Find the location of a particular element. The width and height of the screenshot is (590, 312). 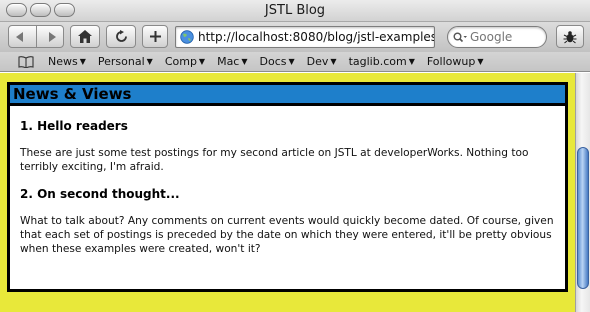

reload-button is located at coordinates (121, 36).